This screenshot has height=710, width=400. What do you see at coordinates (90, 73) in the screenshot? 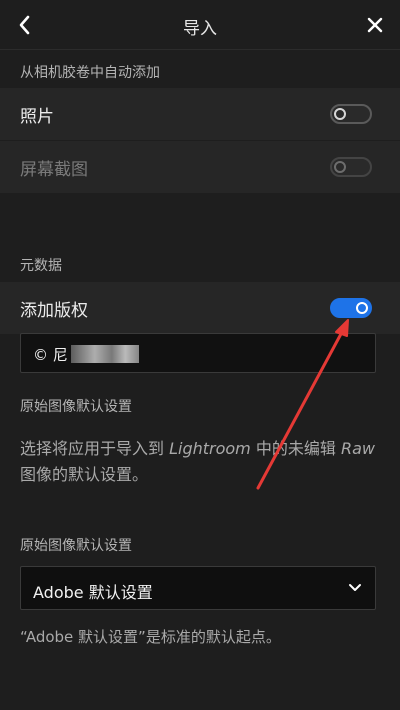
I see `auto-add-section-label: 从相机胶卷中自动添加` at bounding box center [90, 73].